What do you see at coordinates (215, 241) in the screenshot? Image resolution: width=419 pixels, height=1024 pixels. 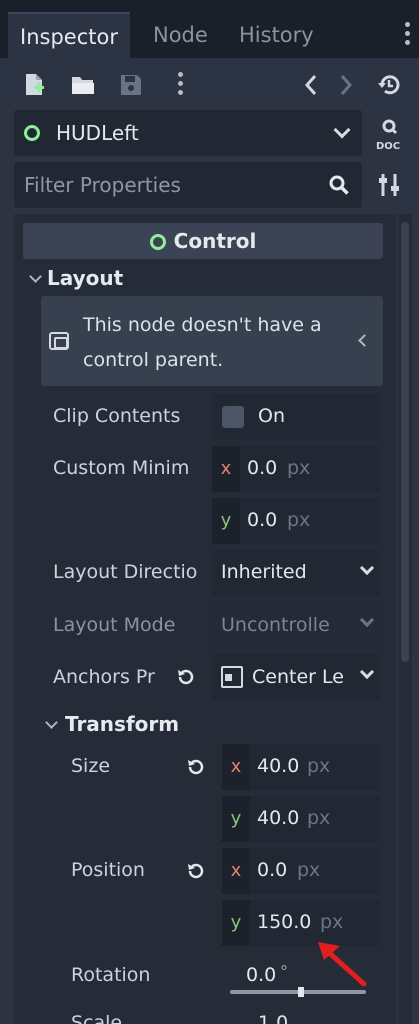 I see `section-title: Control` at bounding box center [215, 241].